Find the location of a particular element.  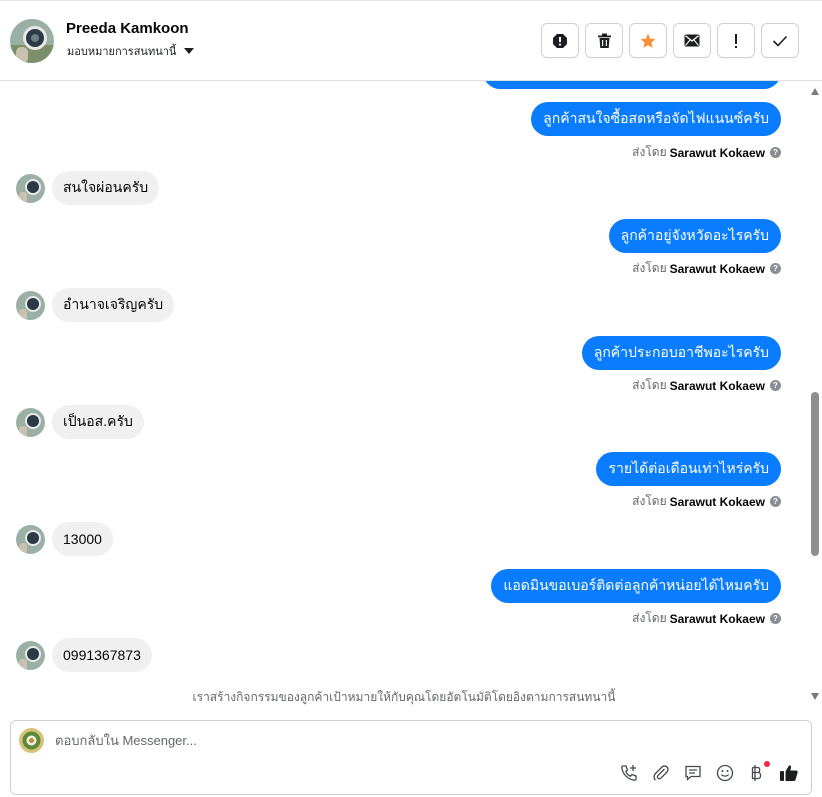

check-icon is located at coordinates (780, 41).